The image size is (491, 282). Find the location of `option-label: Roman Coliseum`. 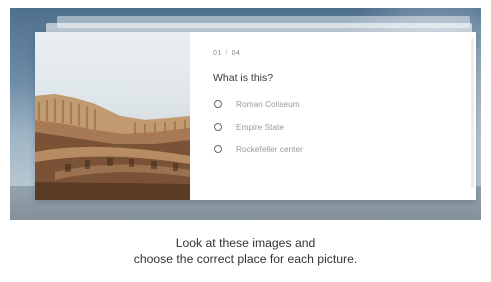

option-label: Roman Coliseum is located at coordinates (268, 104).